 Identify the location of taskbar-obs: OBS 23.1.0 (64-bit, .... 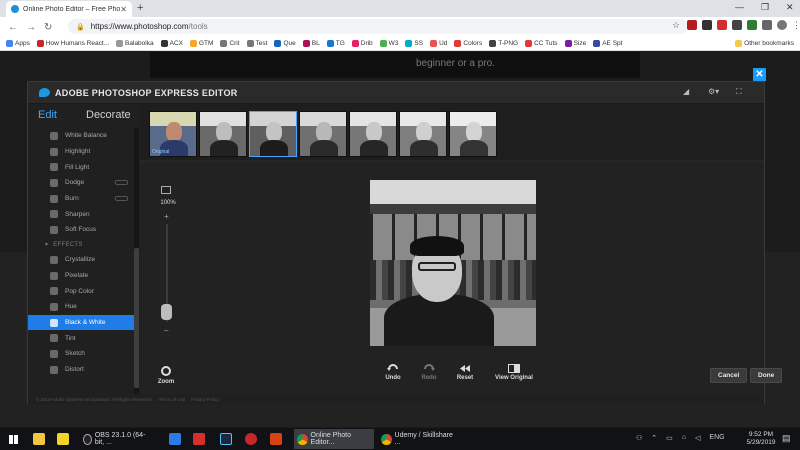
(113, 439).